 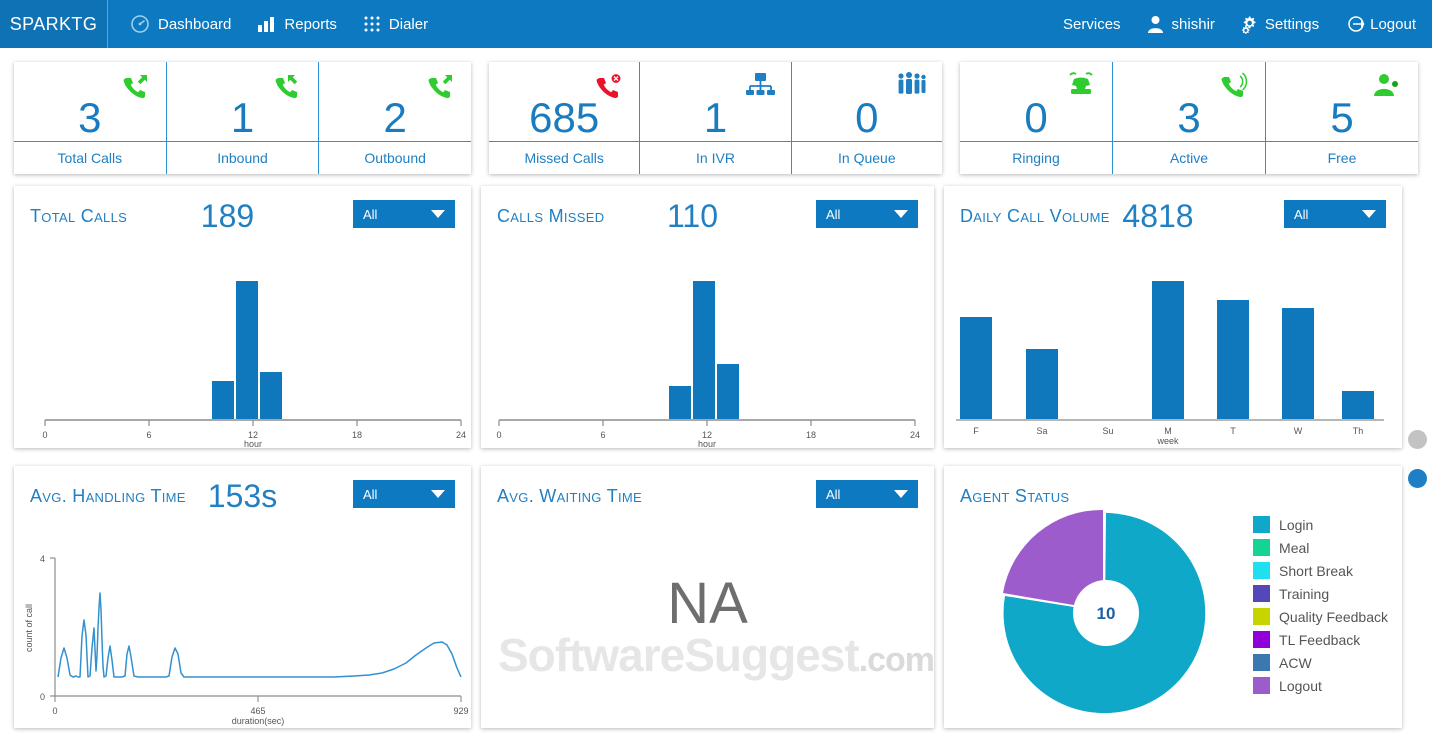 What do you see at coordinates (1294, 547) in the screenshot?
I see `legend-label: Meal` at bounding box center [1294, 547].